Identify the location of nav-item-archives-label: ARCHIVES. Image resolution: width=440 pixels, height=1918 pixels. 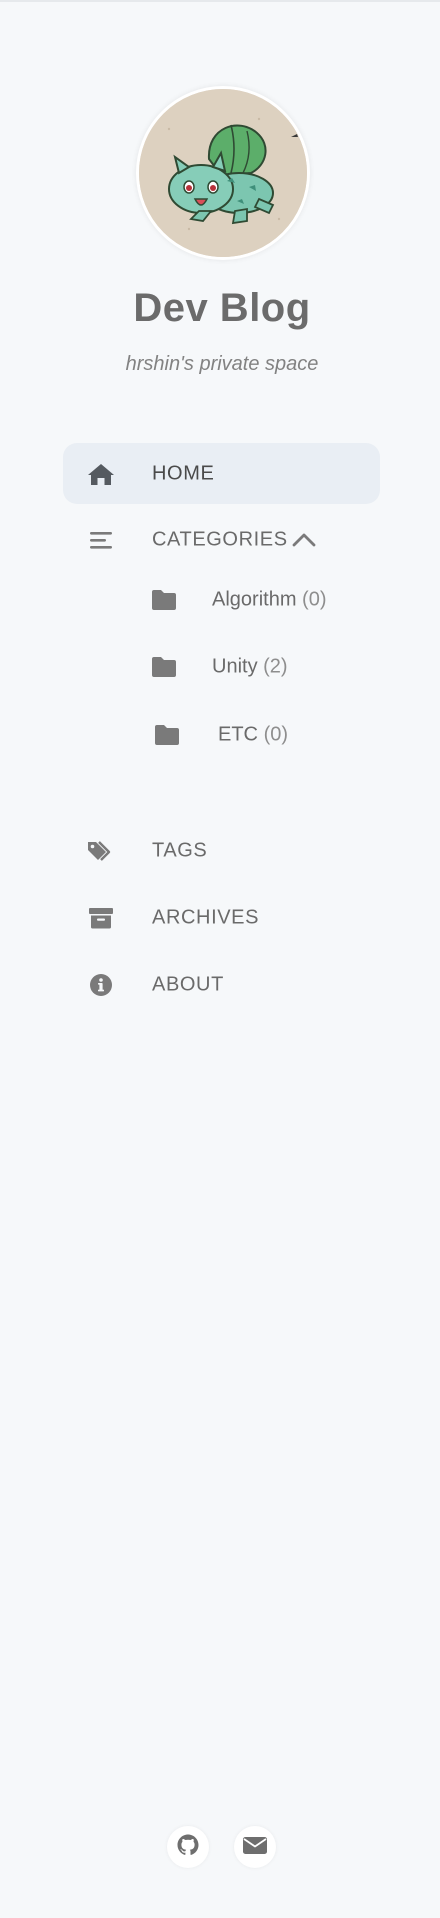
(206, 917).